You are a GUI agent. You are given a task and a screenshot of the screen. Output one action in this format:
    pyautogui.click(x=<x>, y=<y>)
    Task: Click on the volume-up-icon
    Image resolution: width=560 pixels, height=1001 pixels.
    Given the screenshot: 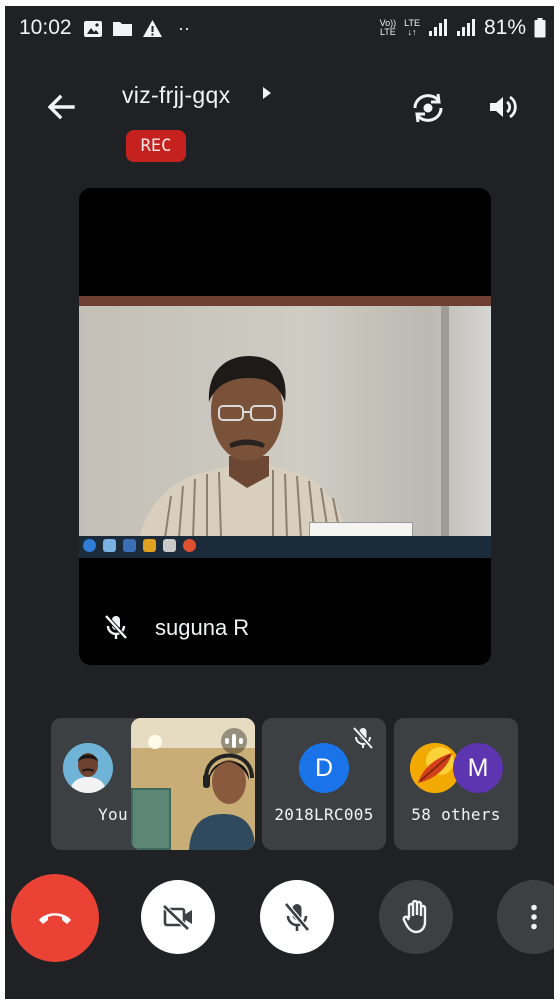 What is the action you would take?
    pyautogui.click(x=503, y=107)
    